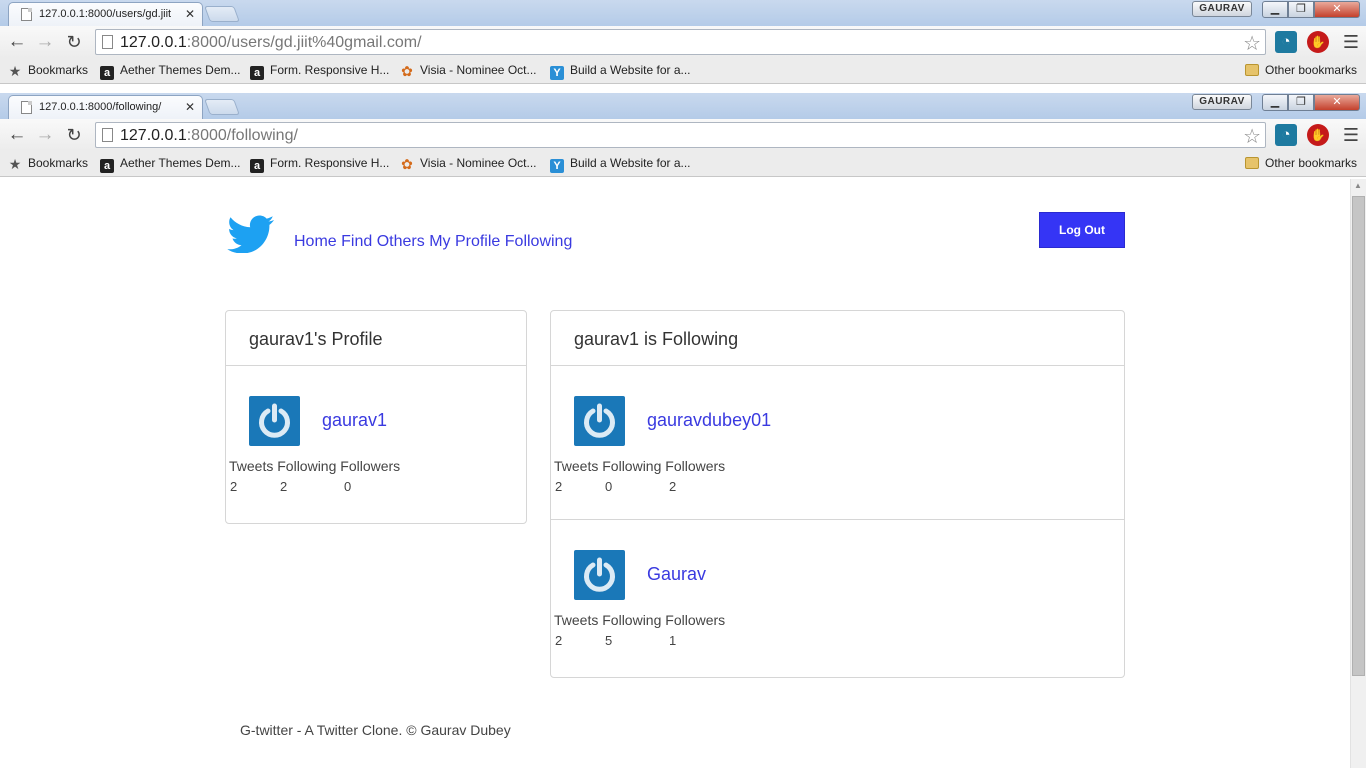  Describe the element at coordinates (15, 164) in the screenshot. I see `star-icon: ★` at that location.